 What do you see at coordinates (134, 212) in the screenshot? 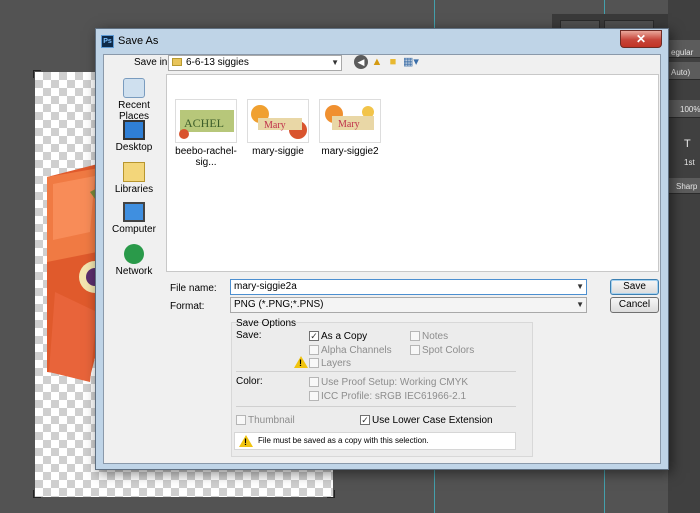
I see `computer-icon` at bounding box center [134, 212].